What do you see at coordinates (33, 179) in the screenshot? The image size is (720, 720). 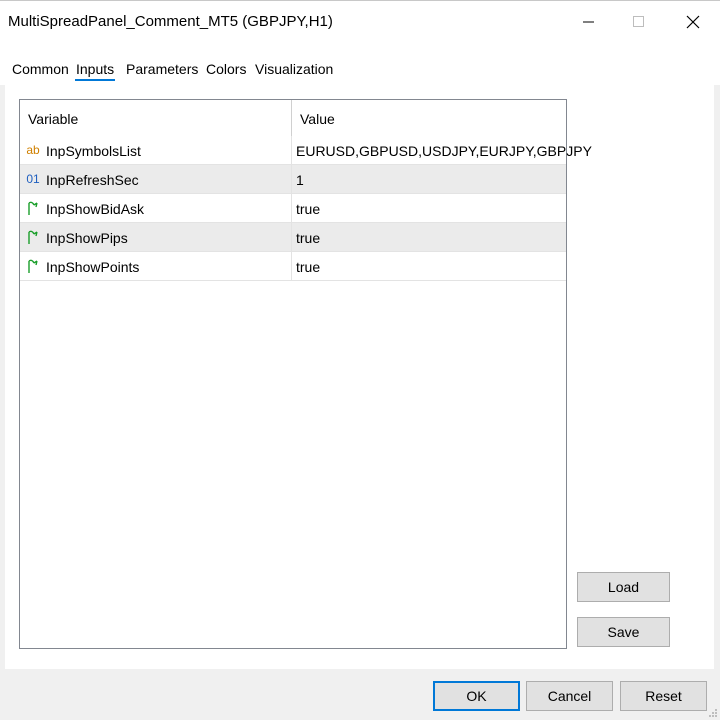 I see `integer-type-icon: 01` at bounding box center [33, 179].